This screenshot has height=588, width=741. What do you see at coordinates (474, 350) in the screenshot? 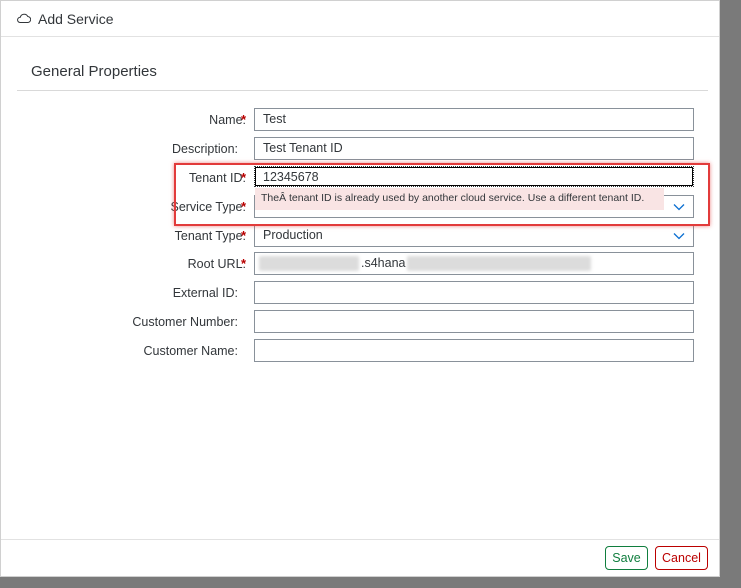
I see `customer-name-input` at bounding box center [474, 350].